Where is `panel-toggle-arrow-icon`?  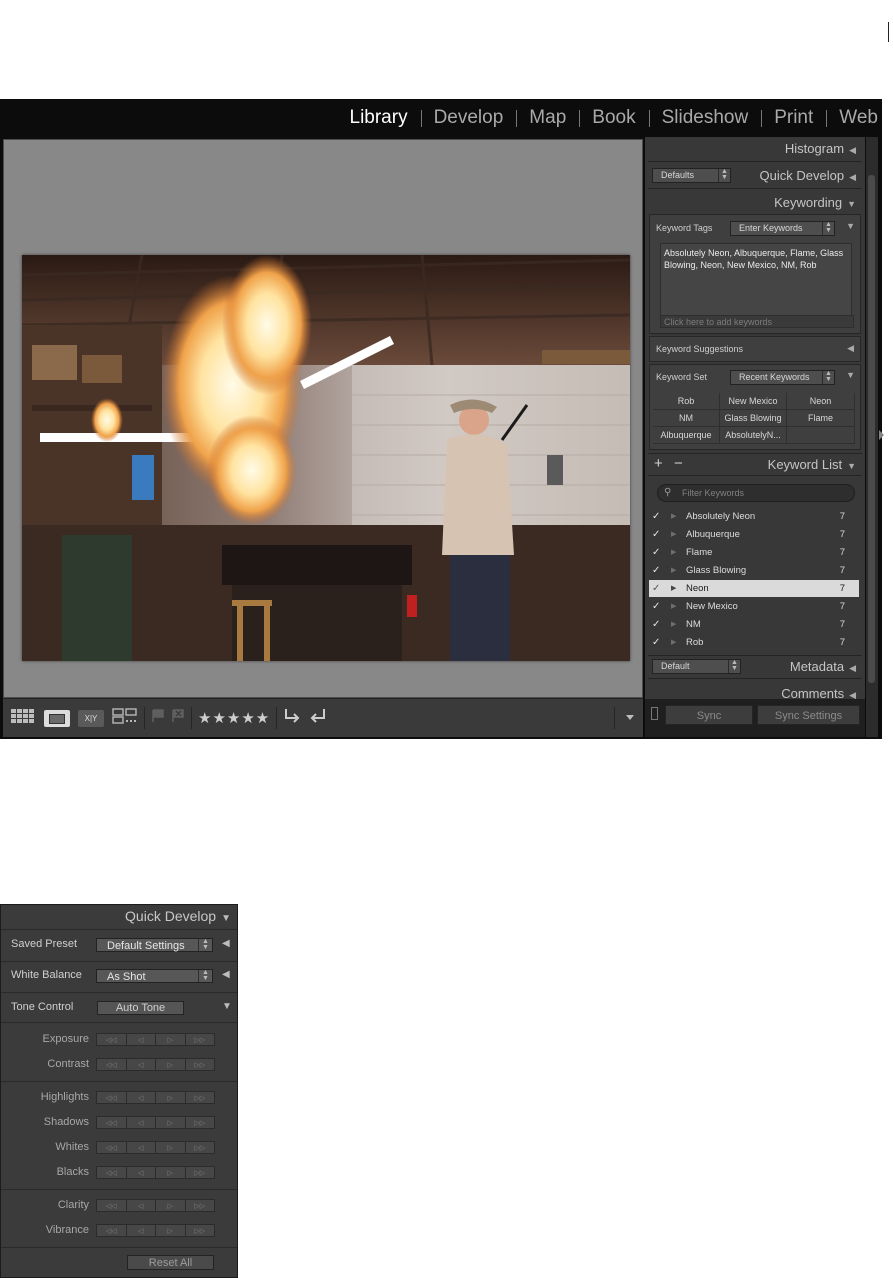 panel-toggle-arrow-icon is located at coordinates (881, 435).